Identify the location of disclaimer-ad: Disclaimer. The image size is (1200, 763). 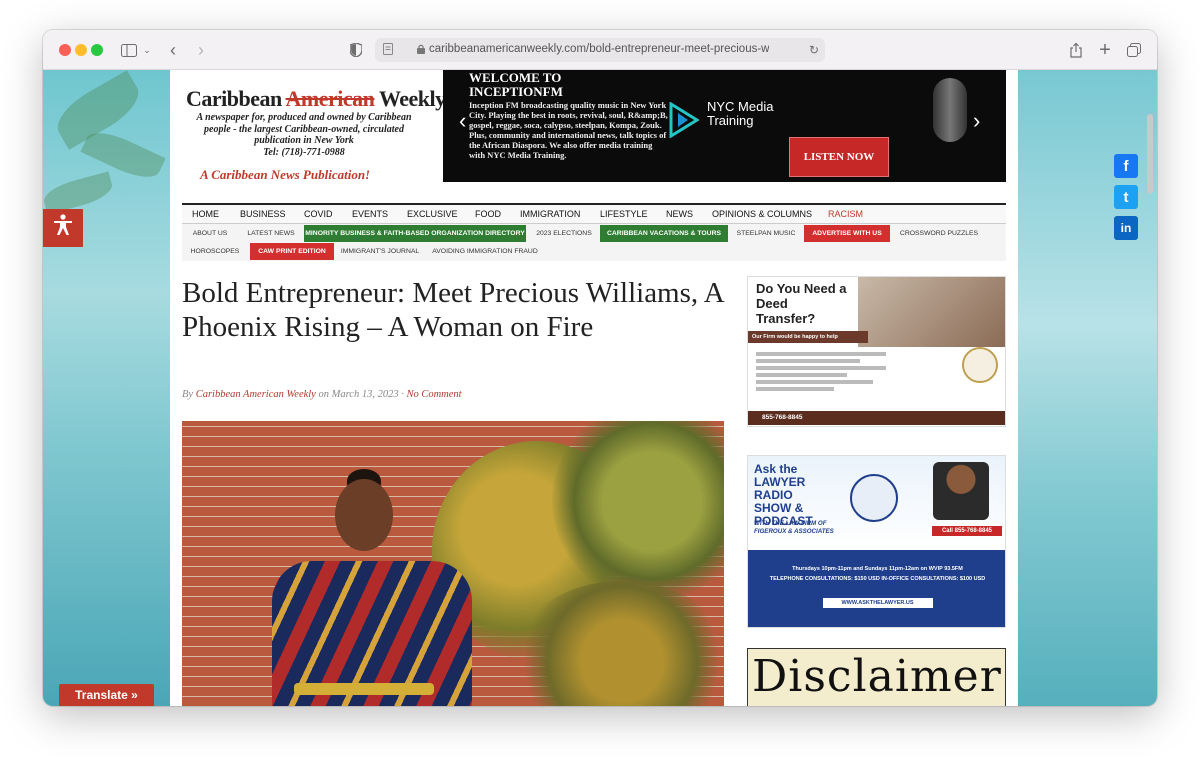
(876, 677).